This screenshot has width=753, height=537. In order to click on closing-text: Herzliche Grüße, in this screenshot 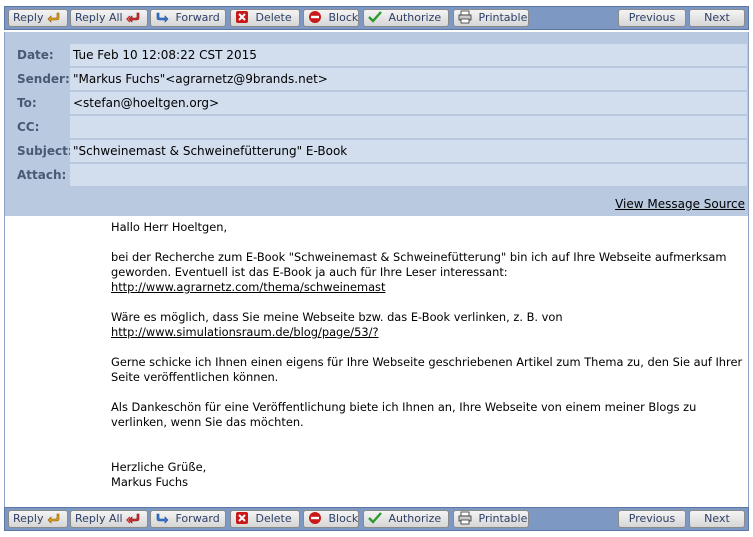, I will do `click(159, 467)`.